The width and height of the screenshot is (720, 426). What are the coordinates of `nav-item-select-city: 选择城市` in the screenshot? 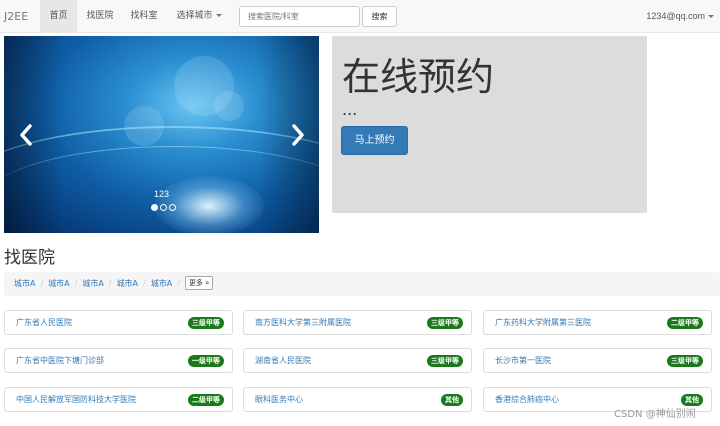 It's located at (199, 16).